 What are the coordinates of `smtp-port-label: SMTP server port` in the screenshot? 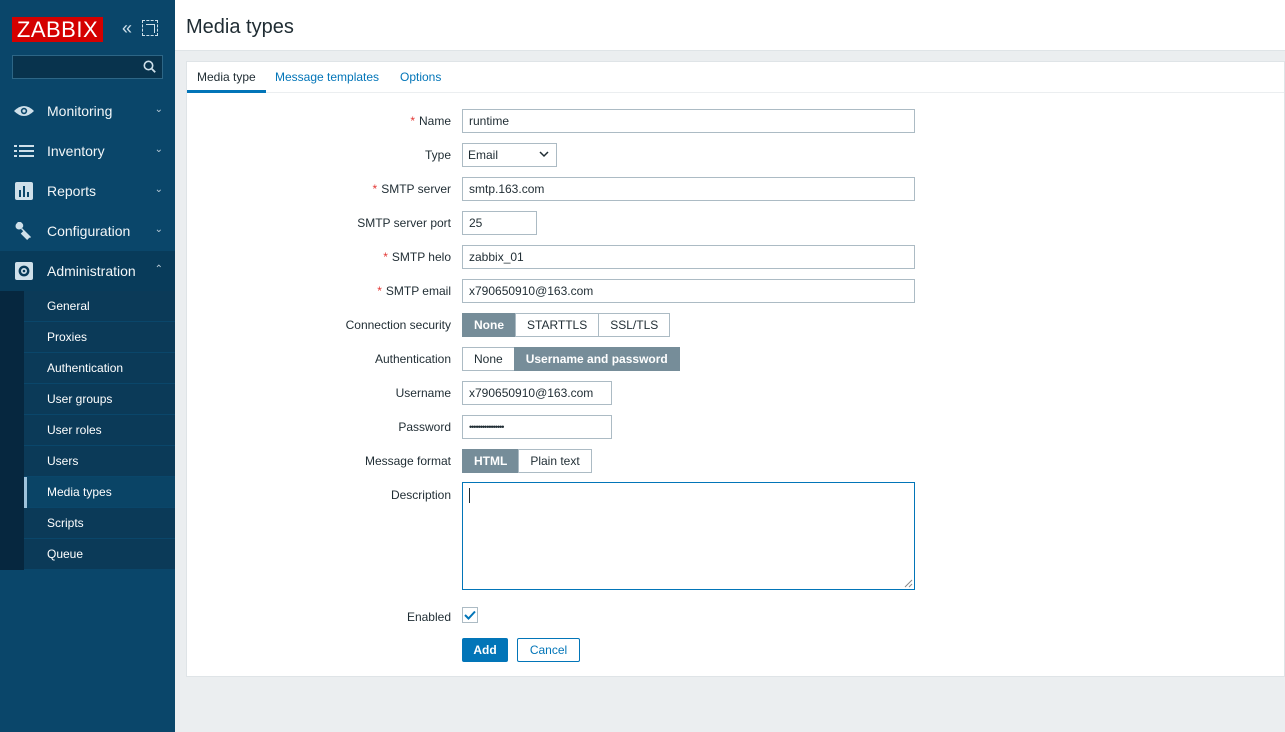 It's located at (404, 223).